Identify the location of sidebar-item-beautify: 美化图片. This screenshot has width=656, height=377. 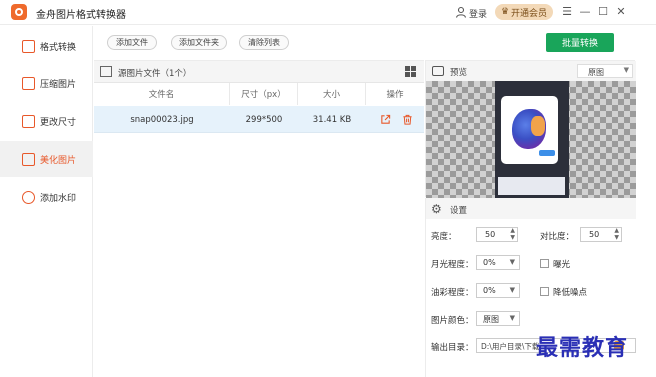
(46, 159).